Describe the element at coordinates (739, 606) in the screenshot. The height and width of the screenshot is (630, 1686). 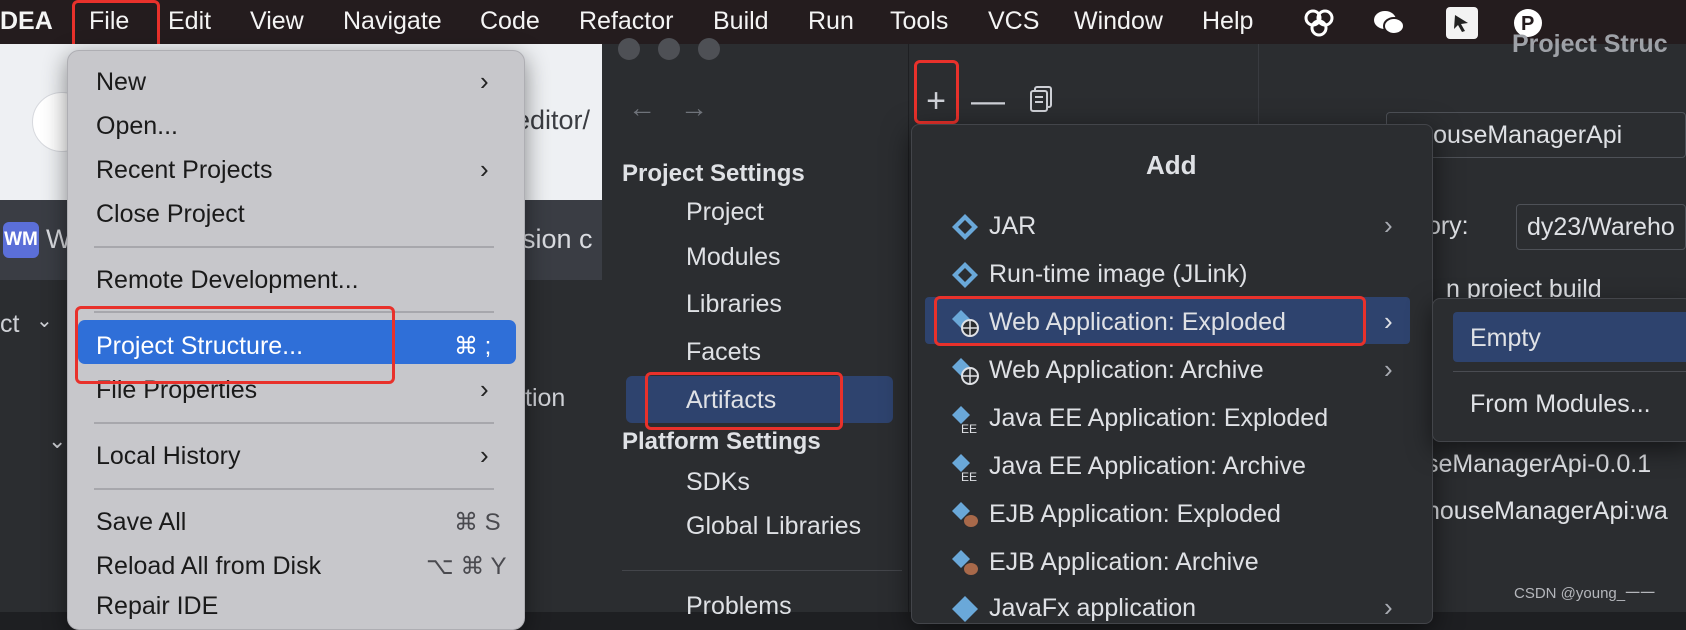
I see `sidebar-item-problems: Problems` at that location.